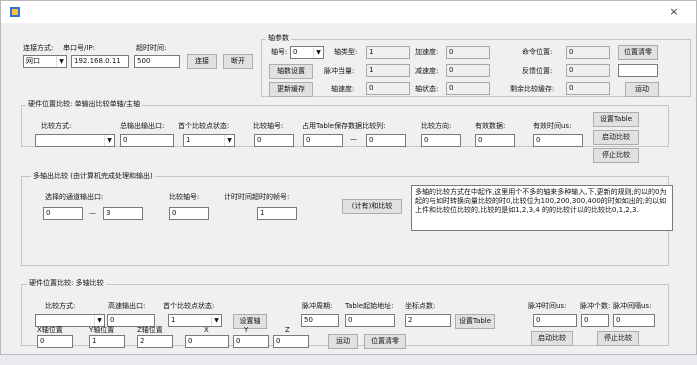 The width and height of the screenshot is (697, 365). What do you see at coordinates (388, 88) in the screenshot?
I see `axis-speed-field: 0` at bounding box center [388, 88].